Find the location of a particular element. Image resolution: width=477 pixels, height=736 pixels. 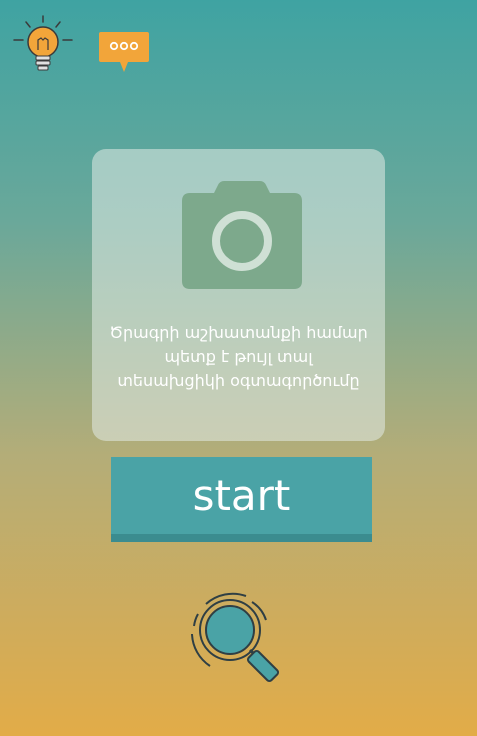

start-button: start is located at coordinates (241, 499).